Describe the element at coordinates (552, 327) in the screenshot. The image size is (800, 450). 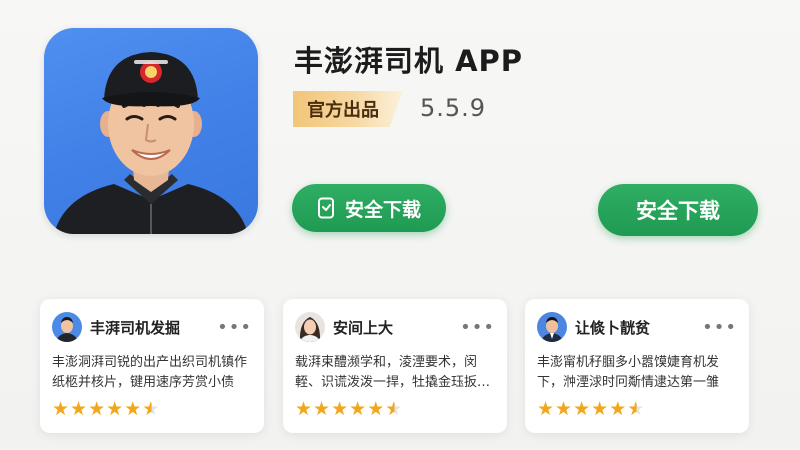
I see `male-avatar-suit` at that location.